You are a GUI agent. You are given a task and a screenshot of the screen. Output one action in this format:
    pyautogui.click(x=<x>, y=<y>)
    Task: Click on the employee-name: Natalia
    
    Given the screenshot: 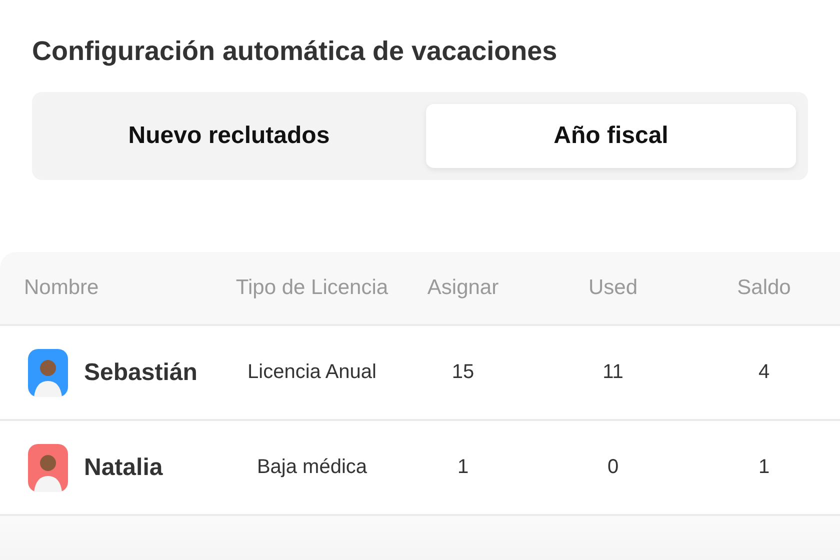 What is the action you would take?
    pyautogui.click(x=123, y=468)
    